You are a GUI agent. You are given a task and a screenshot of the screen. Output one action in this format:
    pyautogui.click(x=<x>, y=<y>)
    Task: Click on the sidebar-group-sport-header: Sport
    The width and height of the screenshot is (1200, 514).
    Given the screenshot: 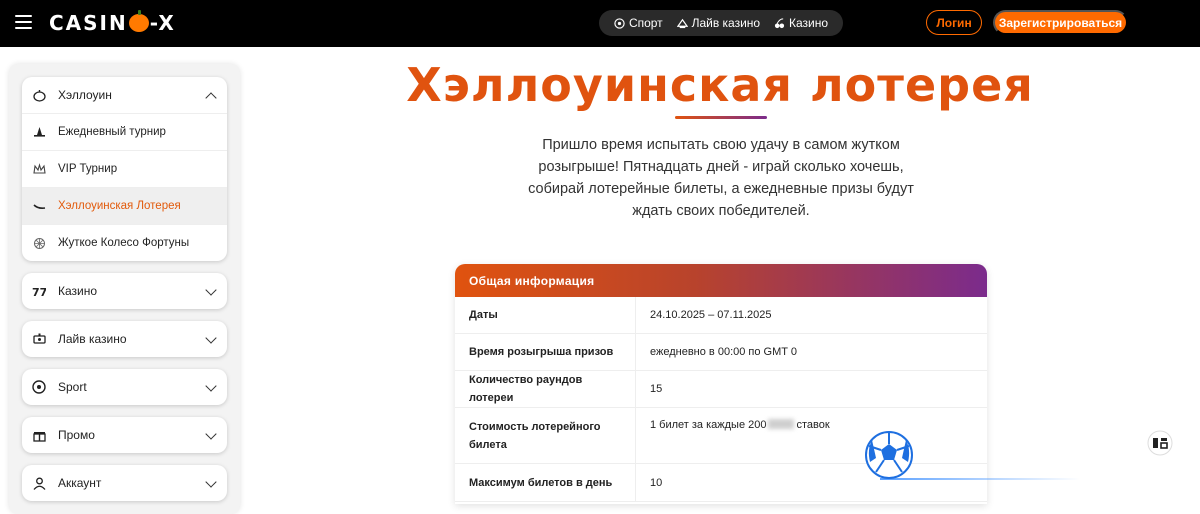 What is the action you would take?
    pyautogui.click(x=124, y=387)
    